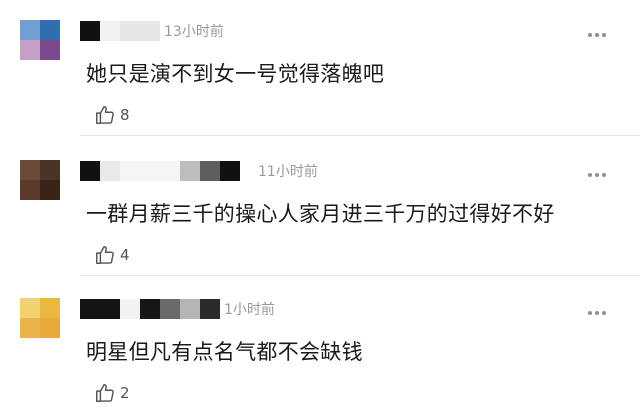  I want to click on username: 1小时前, so click(177, 309).